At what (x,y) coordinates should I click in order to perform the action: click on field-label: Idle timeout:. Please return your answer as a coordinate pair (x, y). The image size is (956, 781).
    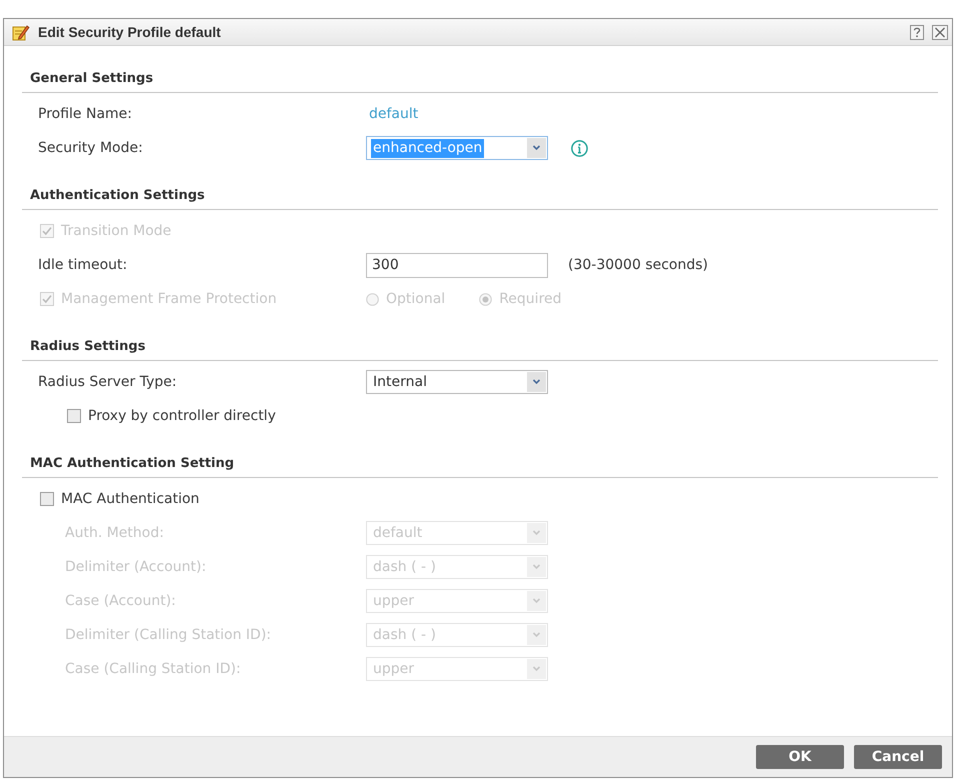
    Looking at the image, I should click on (83, 265).